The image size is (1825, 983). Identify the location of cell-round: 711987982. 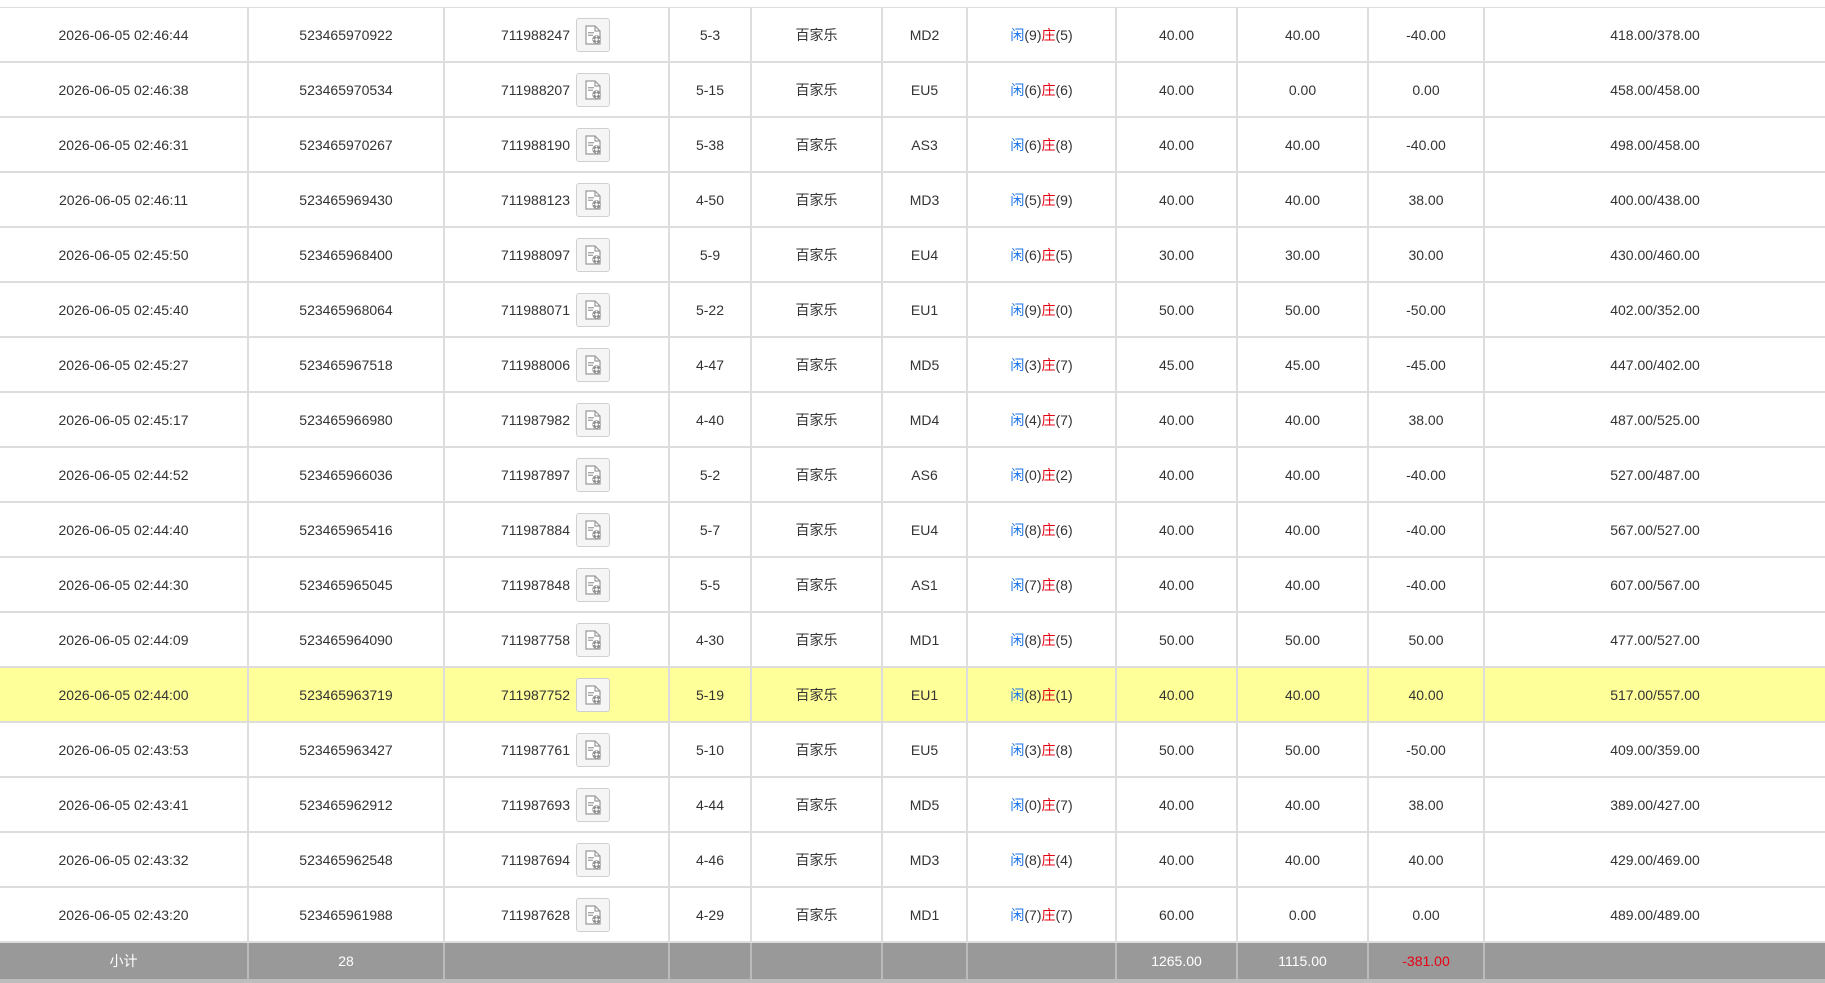
(557, 420).